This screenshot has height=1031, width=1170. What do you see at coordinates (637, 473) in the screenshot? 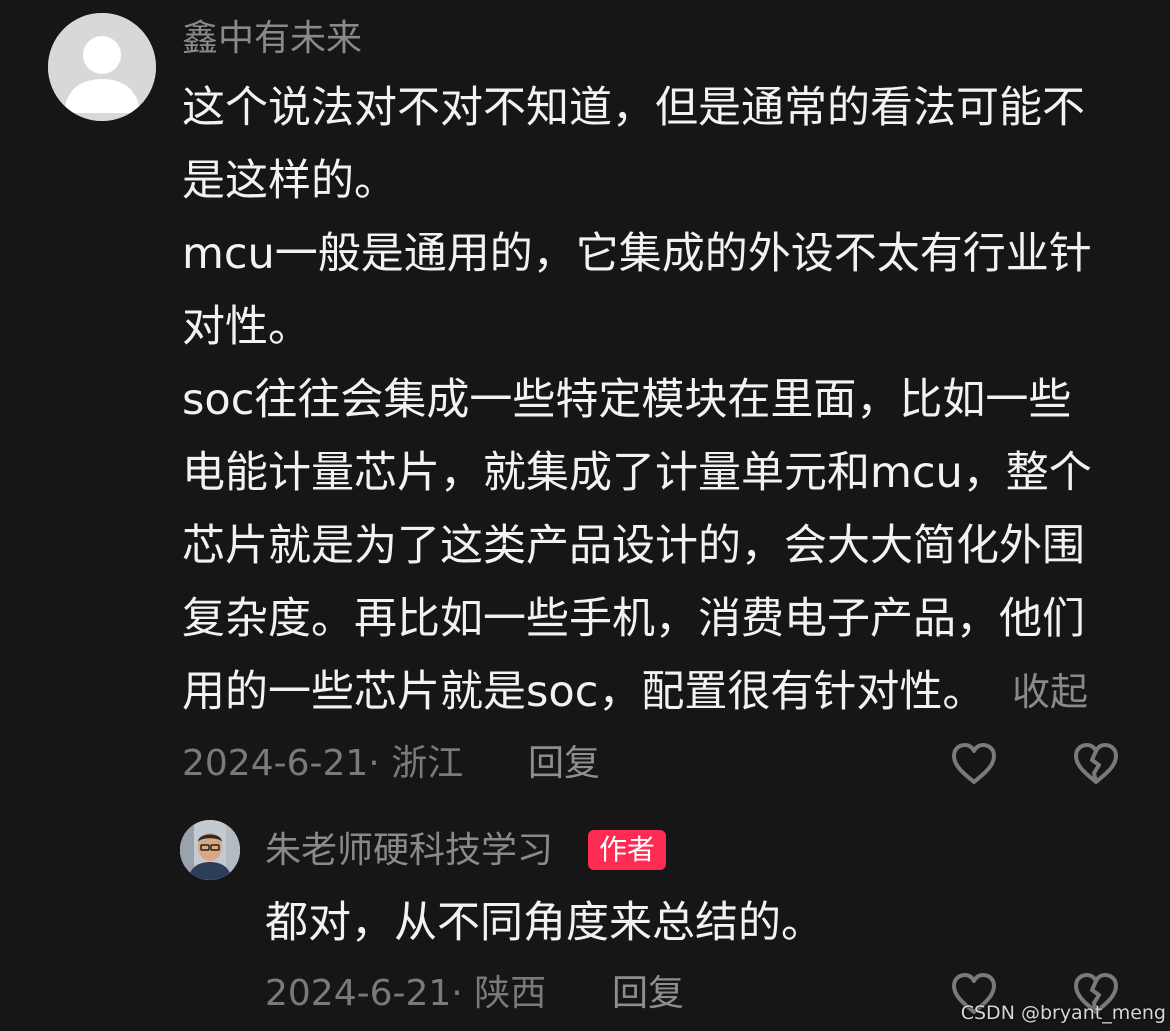
I see `comment-line: 电能计量芯片，就集成了计量单元和mcu，整个` at bounding box center [637, 473].